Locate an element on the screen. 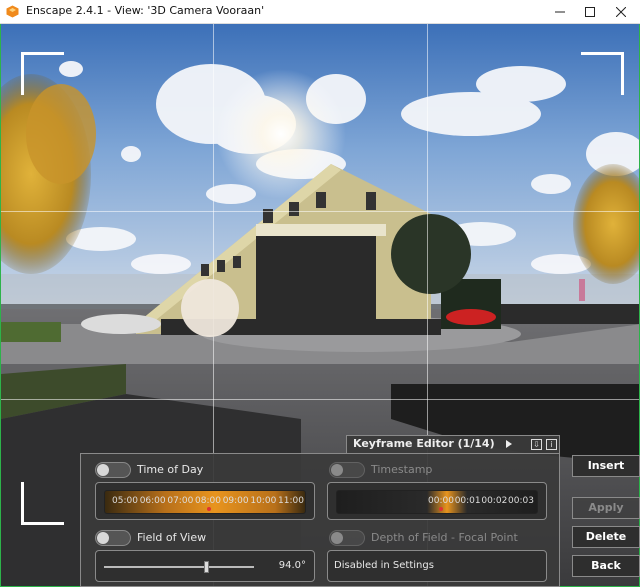  frame-corner-top-left is located at coordinates (42, 73).